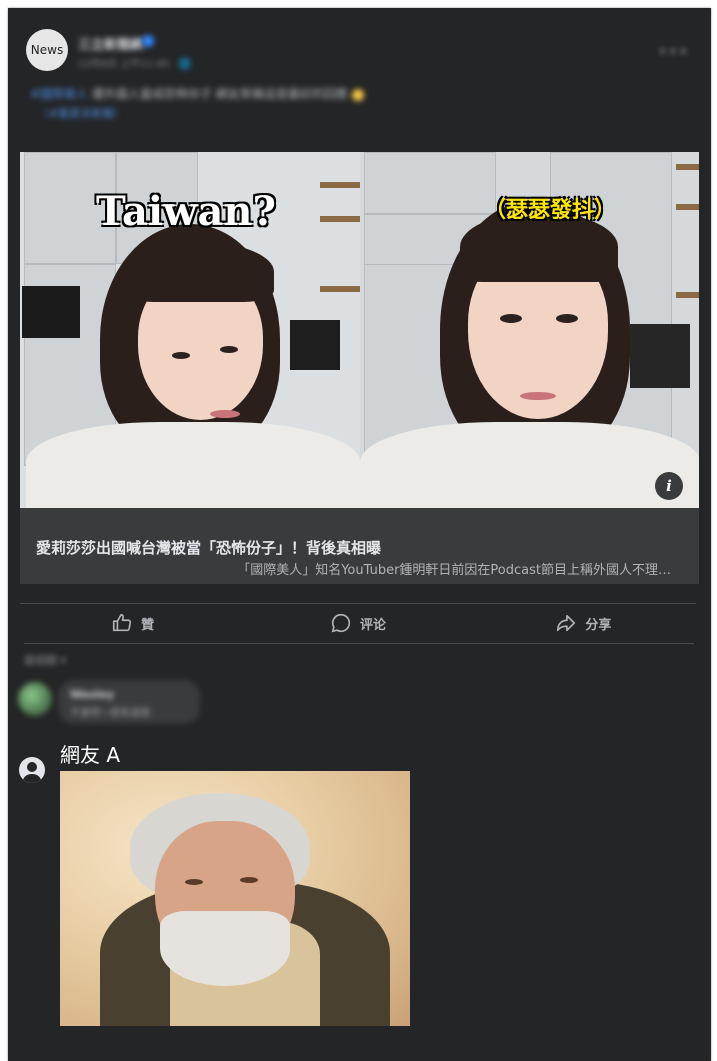 The image size is (717, 1061). What do you see at coordinates (583, 623) in the screenshot?
I see `share-button: 分享` at bounding box center [583, 623].